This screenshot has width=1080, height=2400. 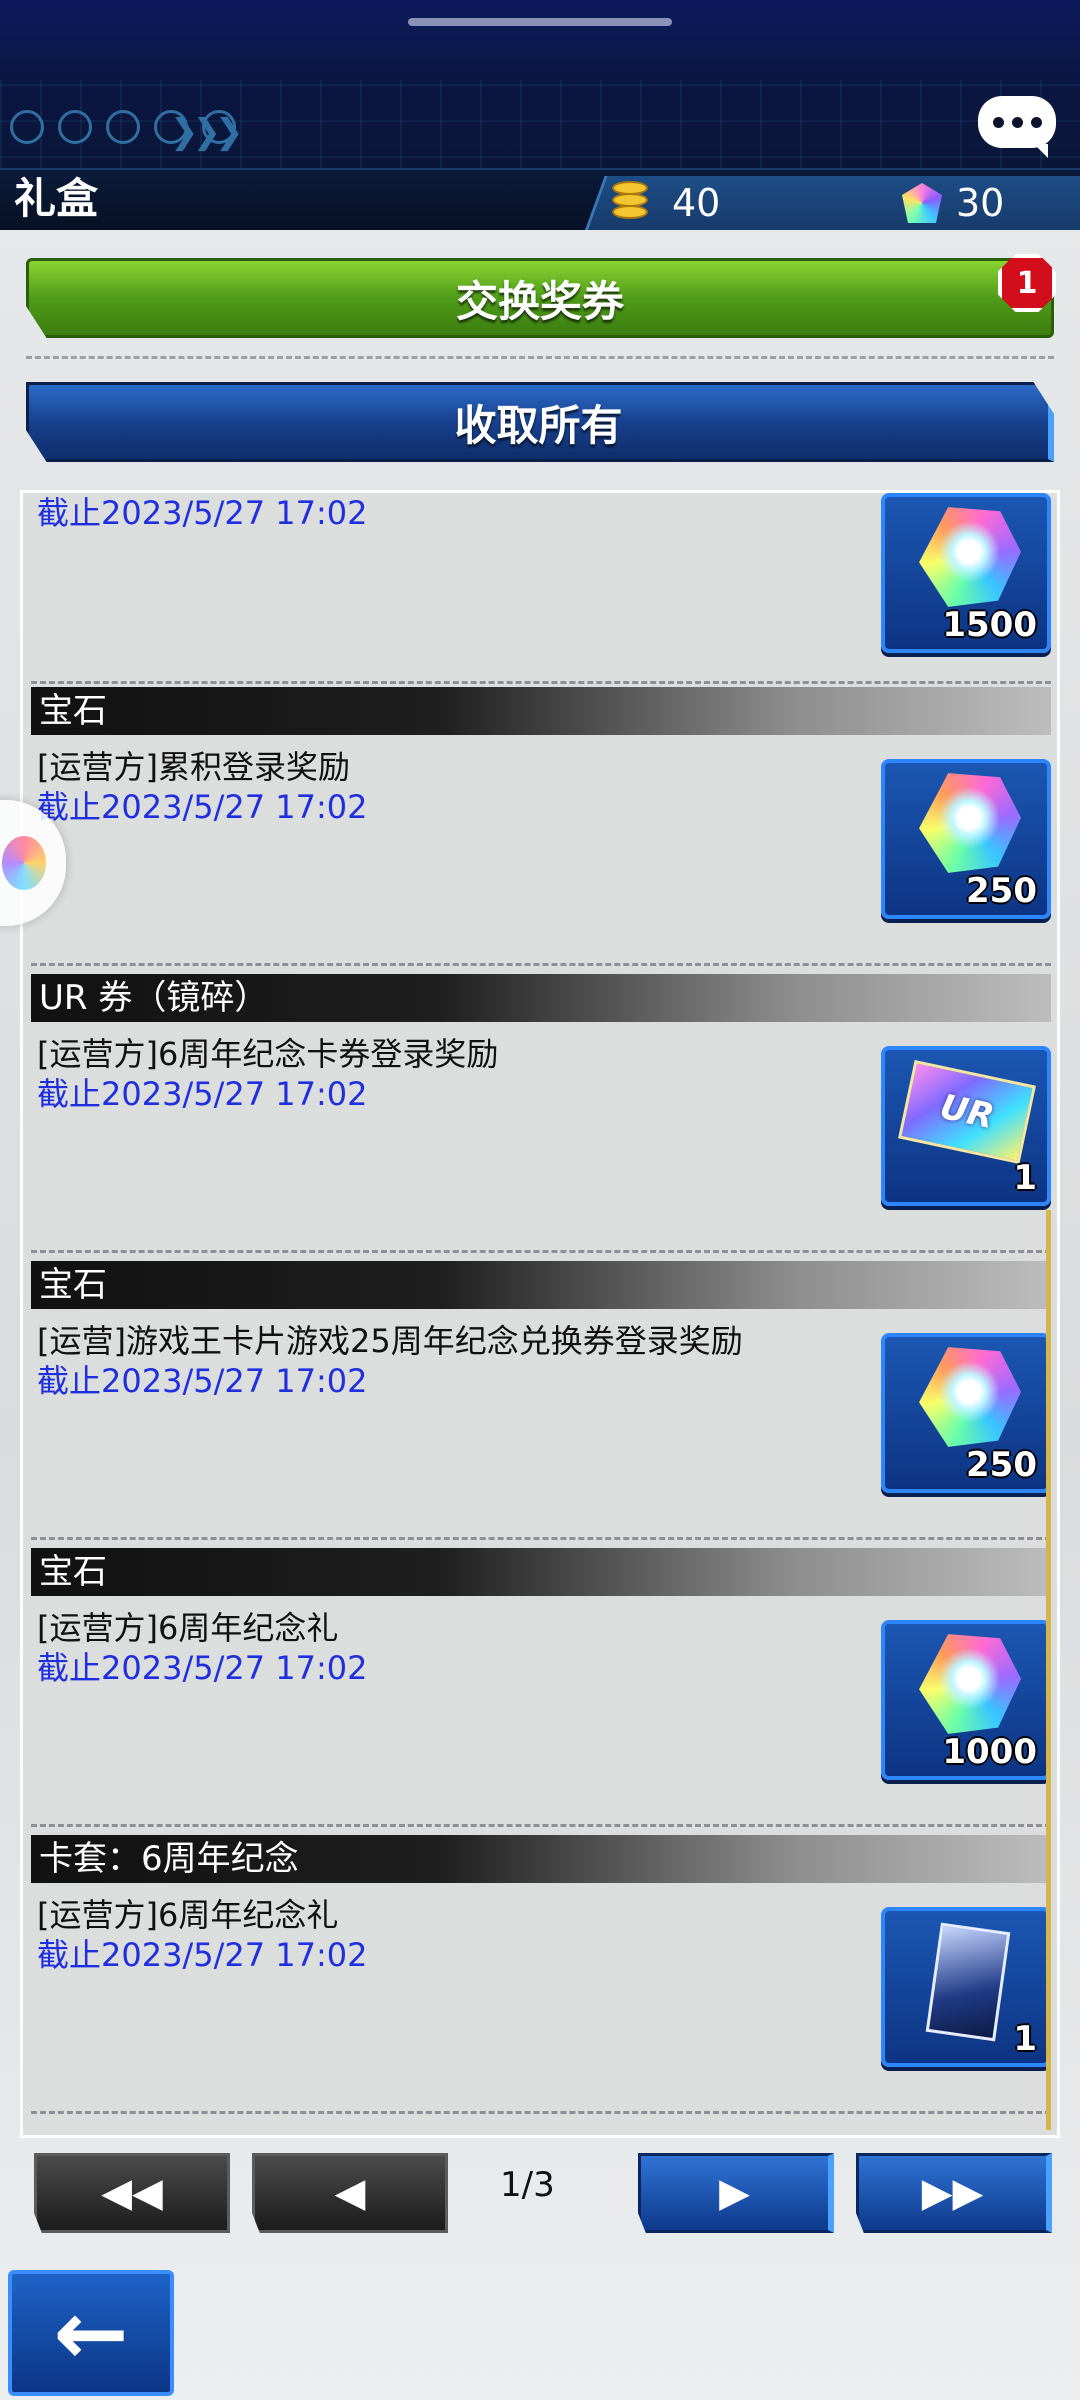 I want to click on list-item: 宝石 [运营方]累积登录奖励 截止2023/5/27 17:02 250, so click(x=540, y=830).